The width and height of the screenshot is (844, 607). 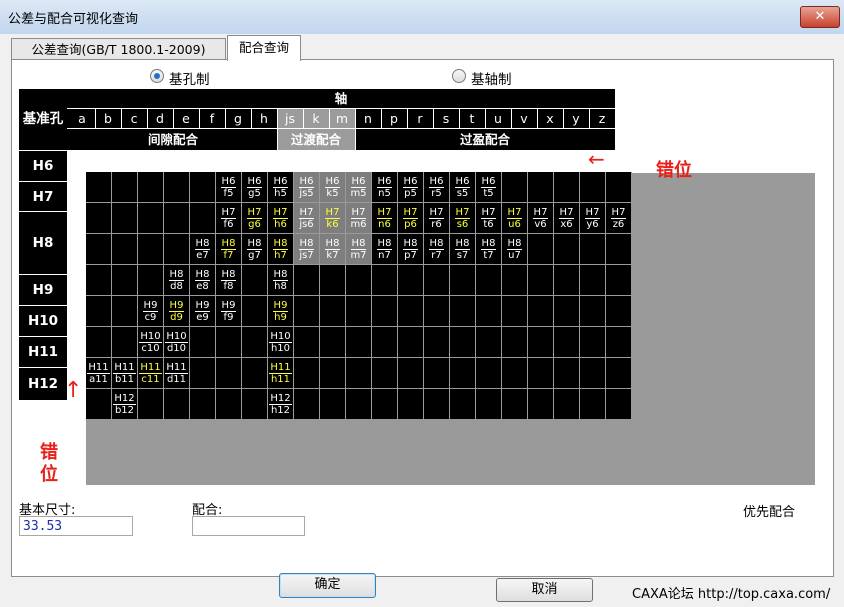 What do you see at coordinates (157, 76) in the screenshot?
I see `radio-hole-basis` at bounding box center [157, 76].